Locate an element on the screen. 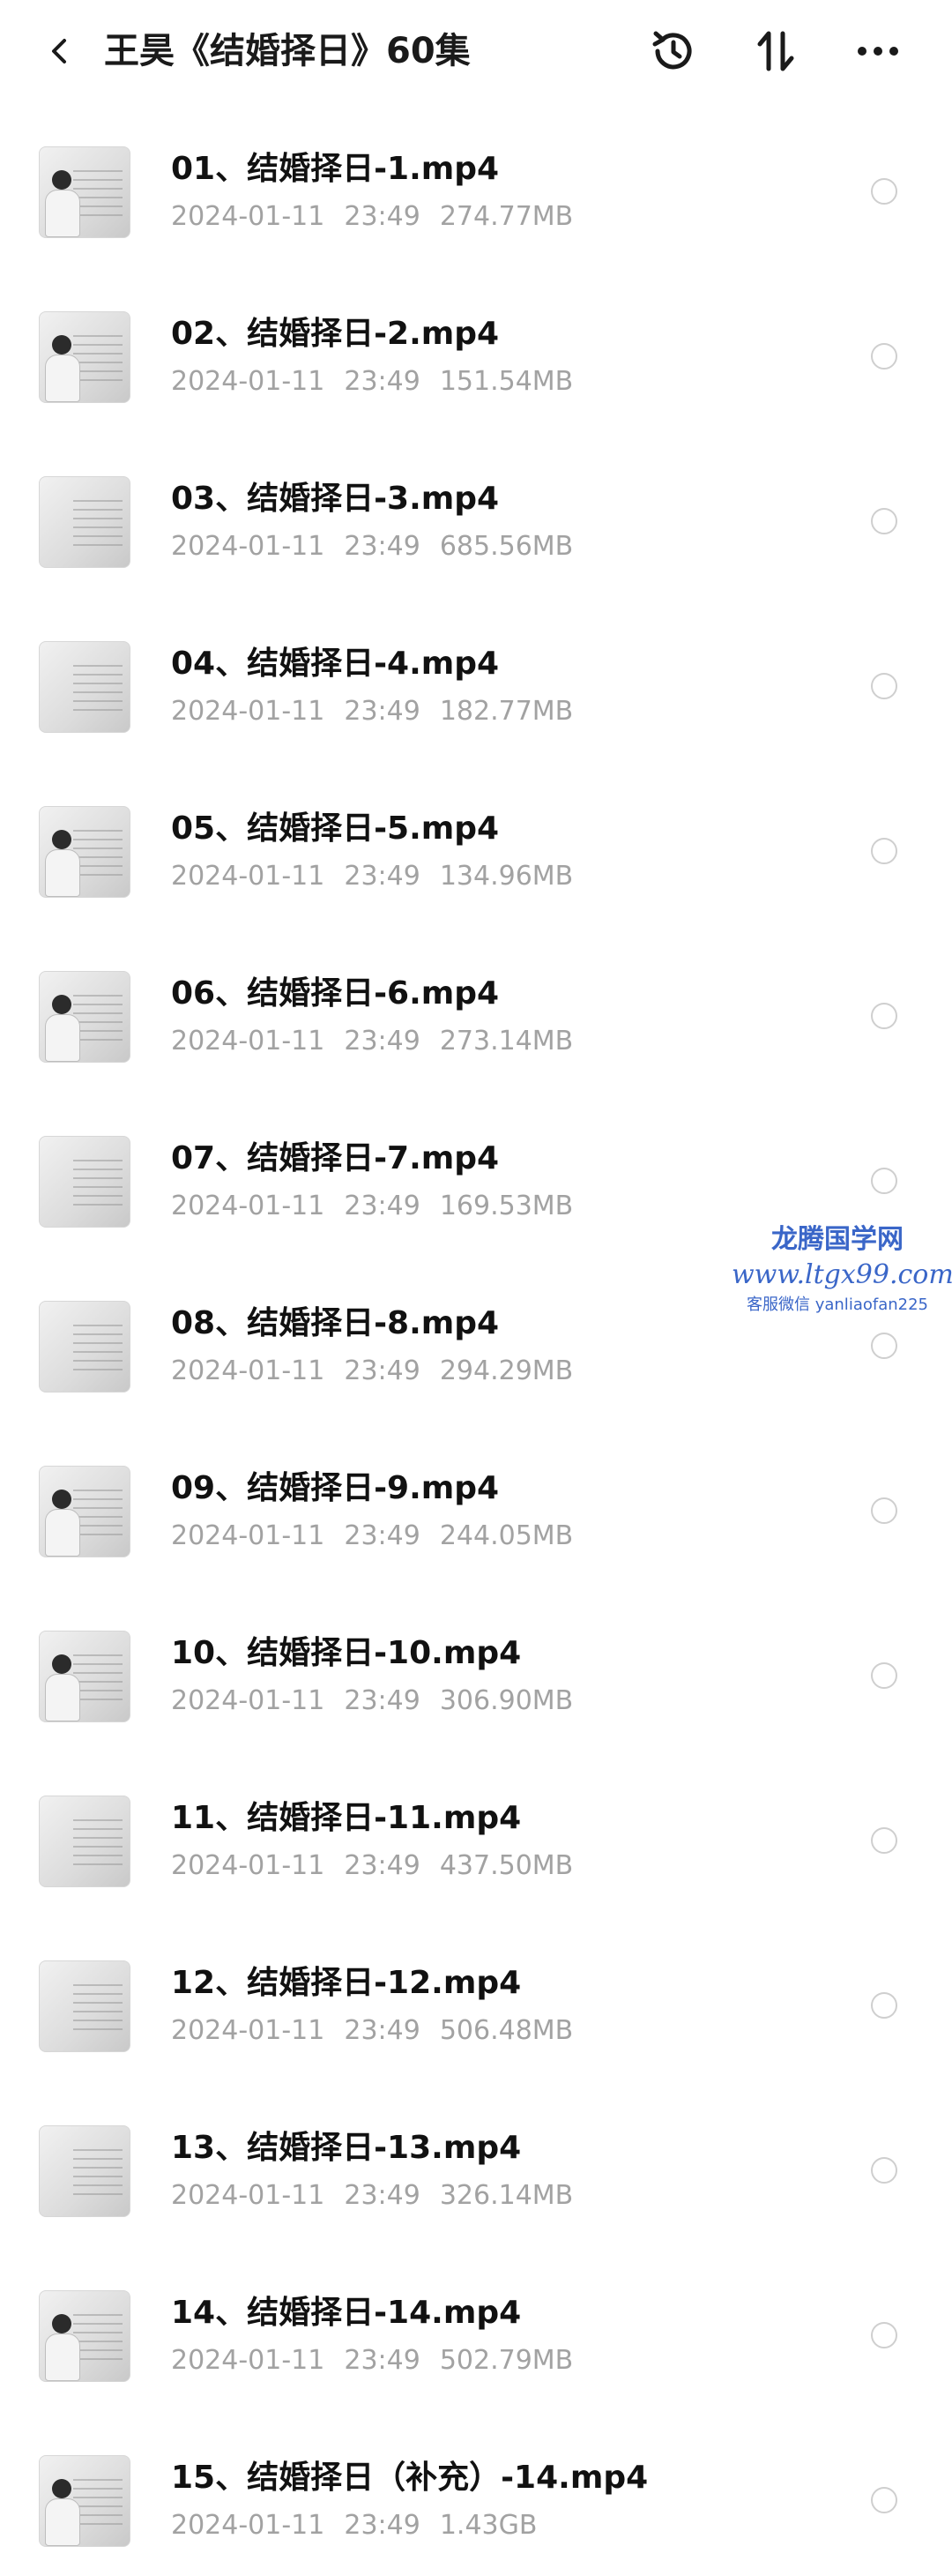  file-row: 02、结婚择日-2.mp4 2024-01-11 23:49 151.54MB is located at coordinates (476, 349).